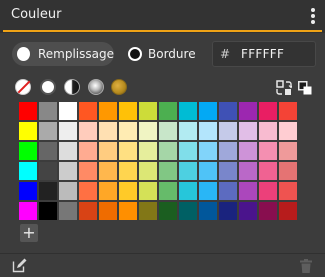 The width and height of the screenshot is (325, 277). Describe the element at coordinates (306, 266) in the screenshot. I see `trash-icon` at that location.